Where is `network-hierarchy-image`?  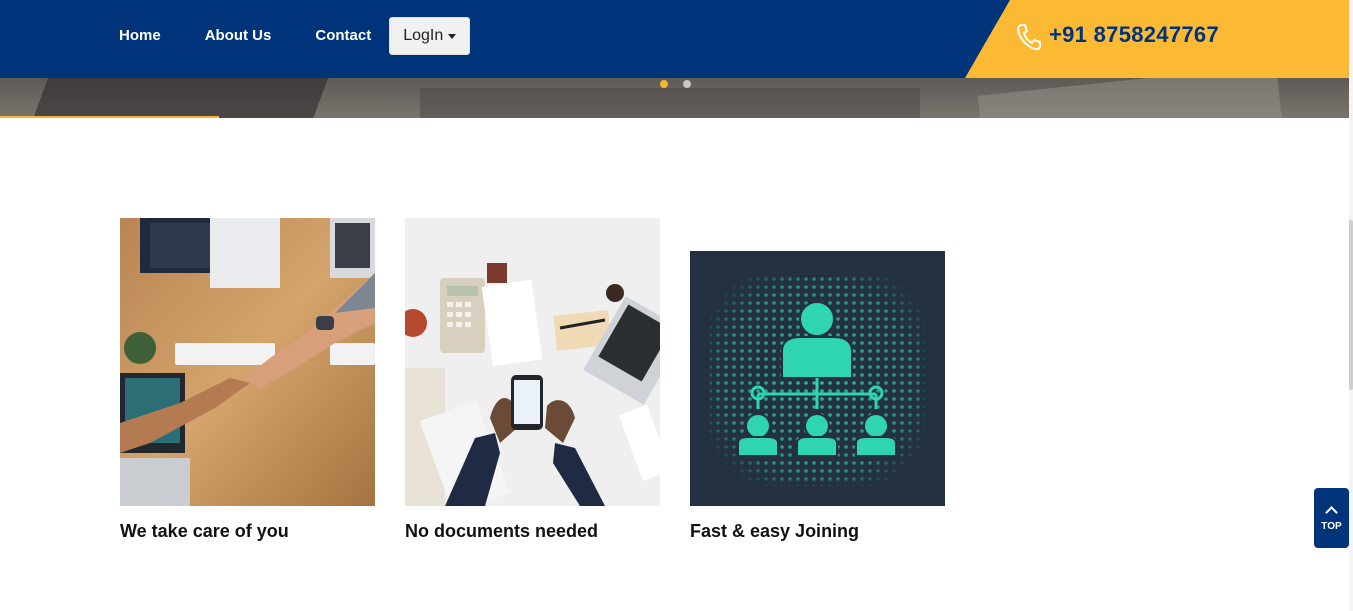
network-hierarchy-image is located at coordinates (817, 378).